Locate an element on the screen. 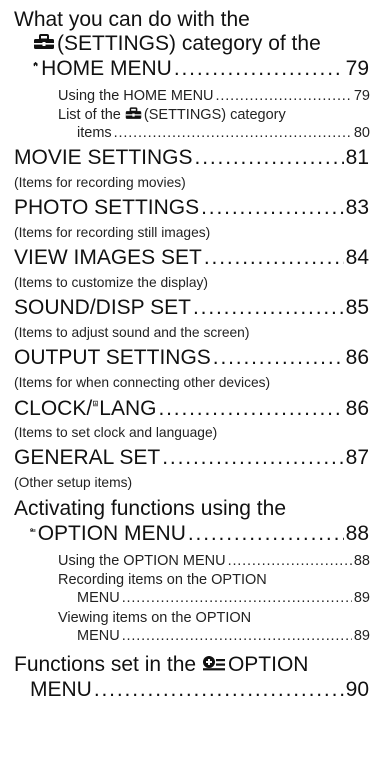 This screenshot has height=780, width=384. toc-entry-title: PHOTO SETTINGS is located at coordinates (107, 207).